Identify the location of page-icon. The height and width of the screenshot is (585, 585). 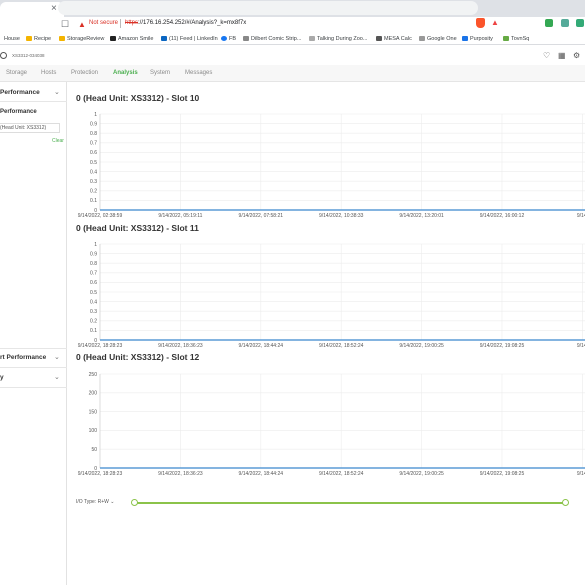
(379, 38).